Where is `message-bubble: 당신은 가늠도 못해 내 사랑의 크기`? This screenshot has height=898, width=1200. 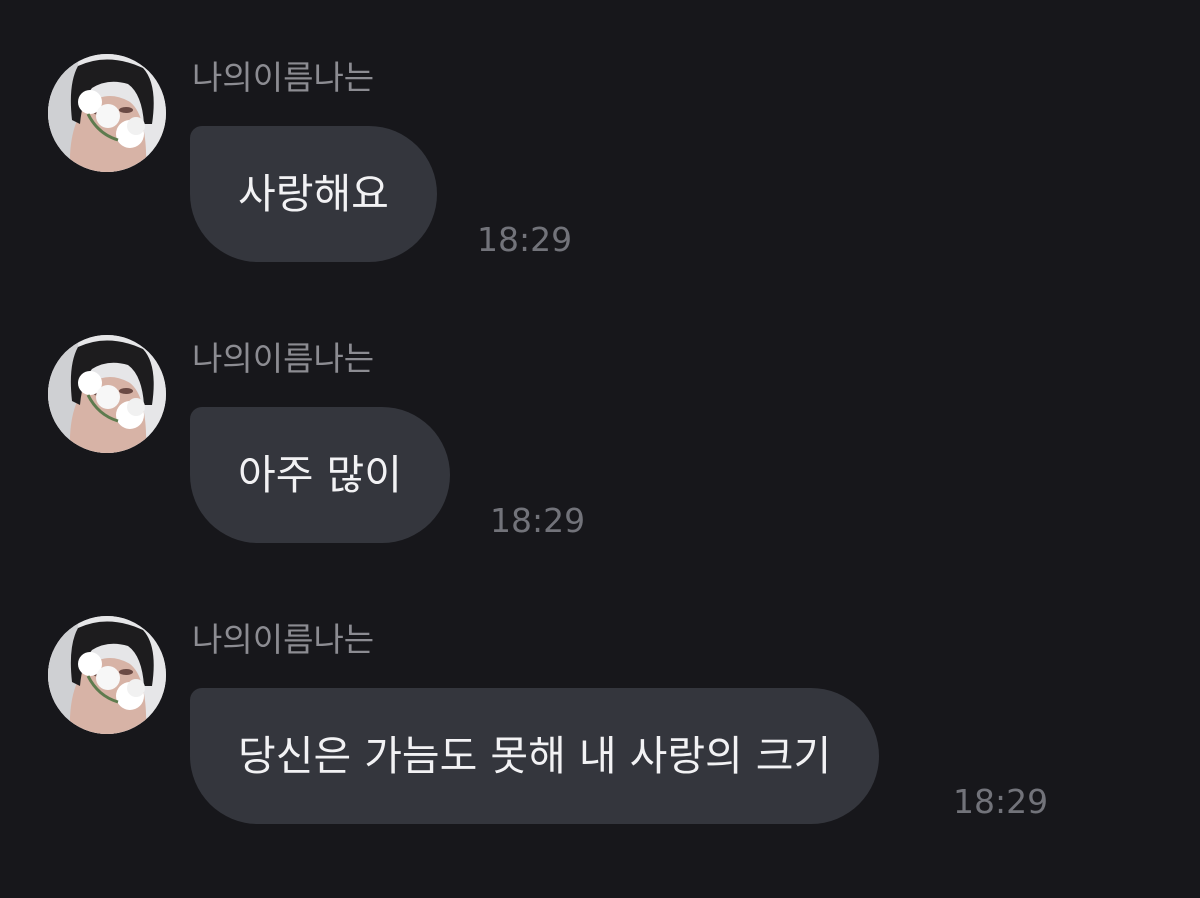
message-bubble: 당신은 가늠도 못해 내 사랑의 크기 is located at coordinates (535, 756).